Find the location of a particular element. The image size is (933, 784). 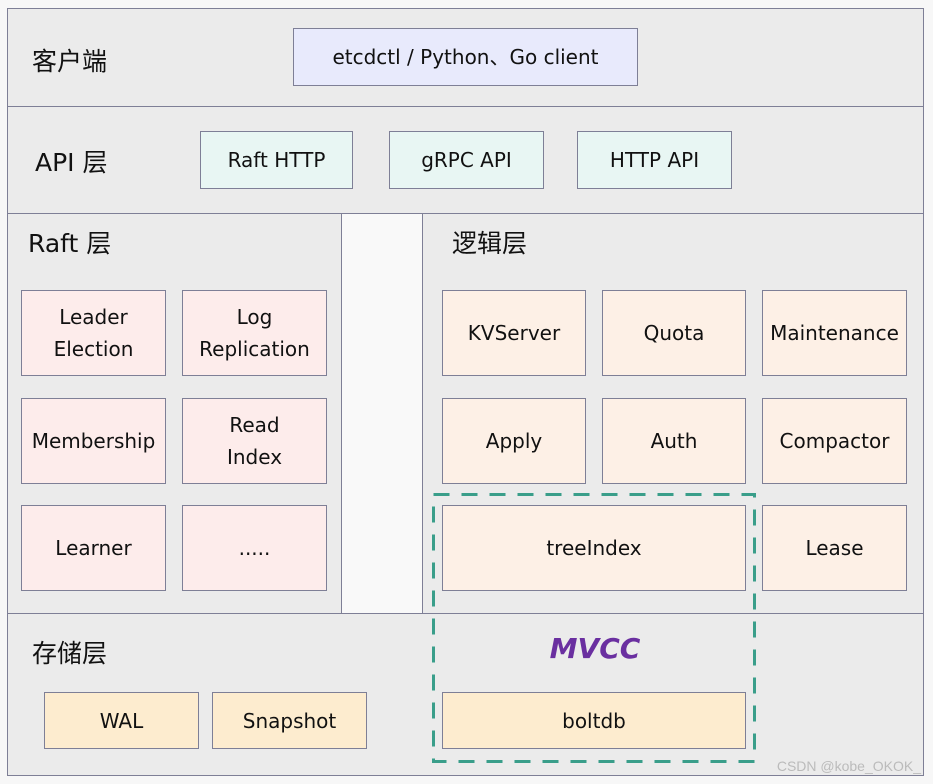

mvcc-dashed-border is located at coordinates (594, 628).